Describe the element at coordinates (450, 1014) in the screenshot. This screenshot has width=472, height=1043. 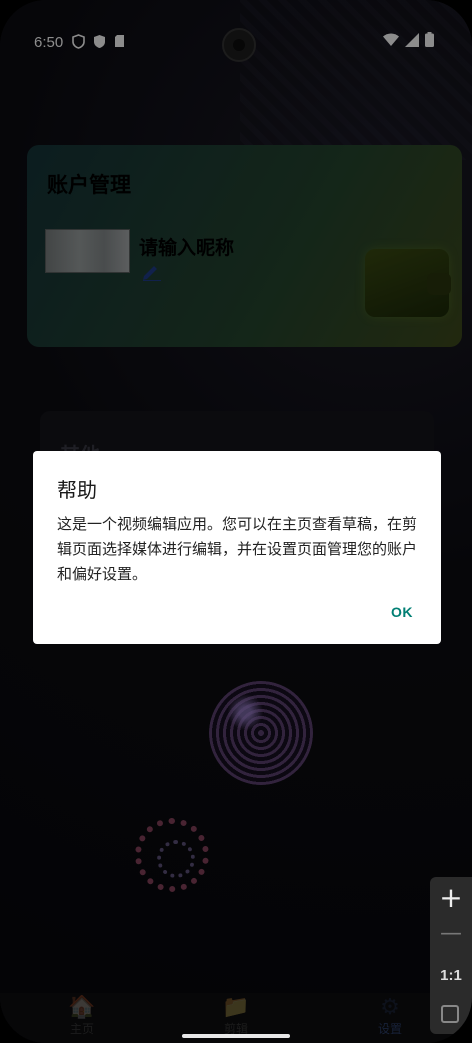
I see `fit-screen-icon` at that location.